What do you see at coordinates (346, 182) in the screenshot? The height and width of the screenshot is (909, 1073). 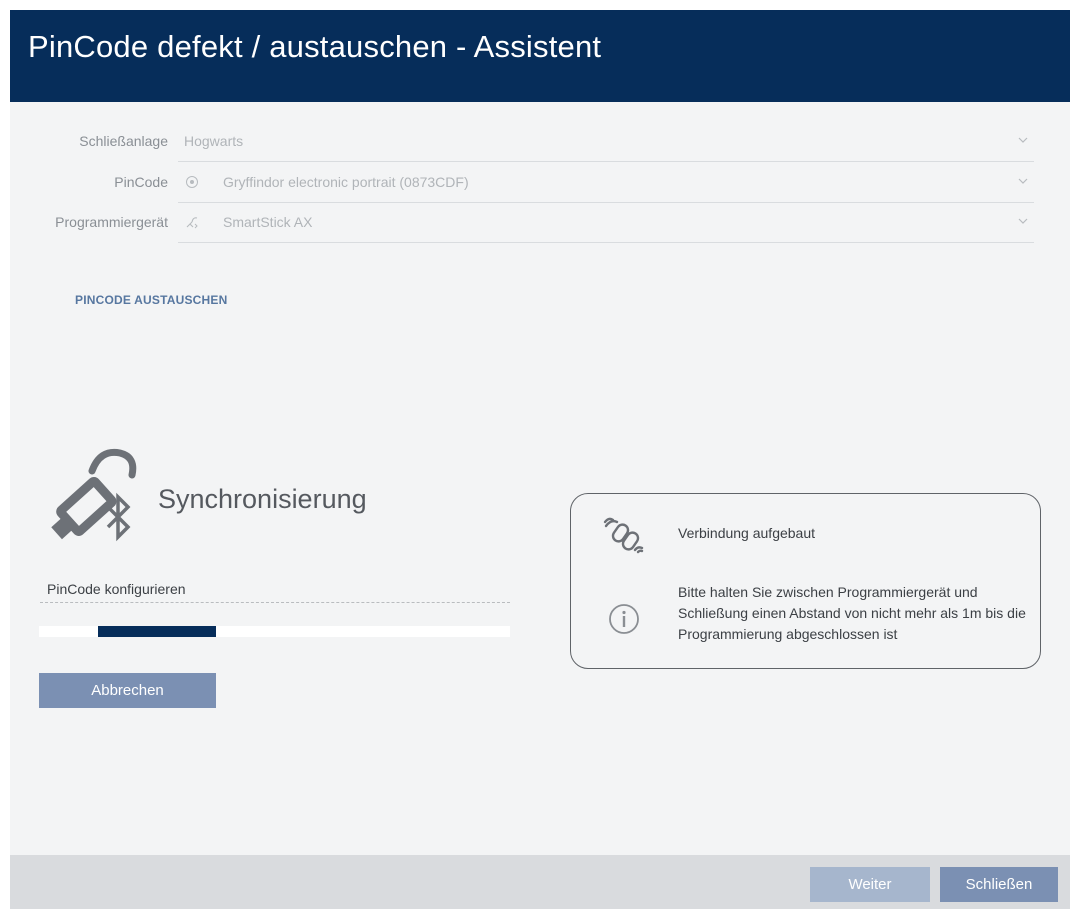 I see `pincode-value: Gryffindor electronic portrait (0873CDF)` at bounding box center [346, 182].